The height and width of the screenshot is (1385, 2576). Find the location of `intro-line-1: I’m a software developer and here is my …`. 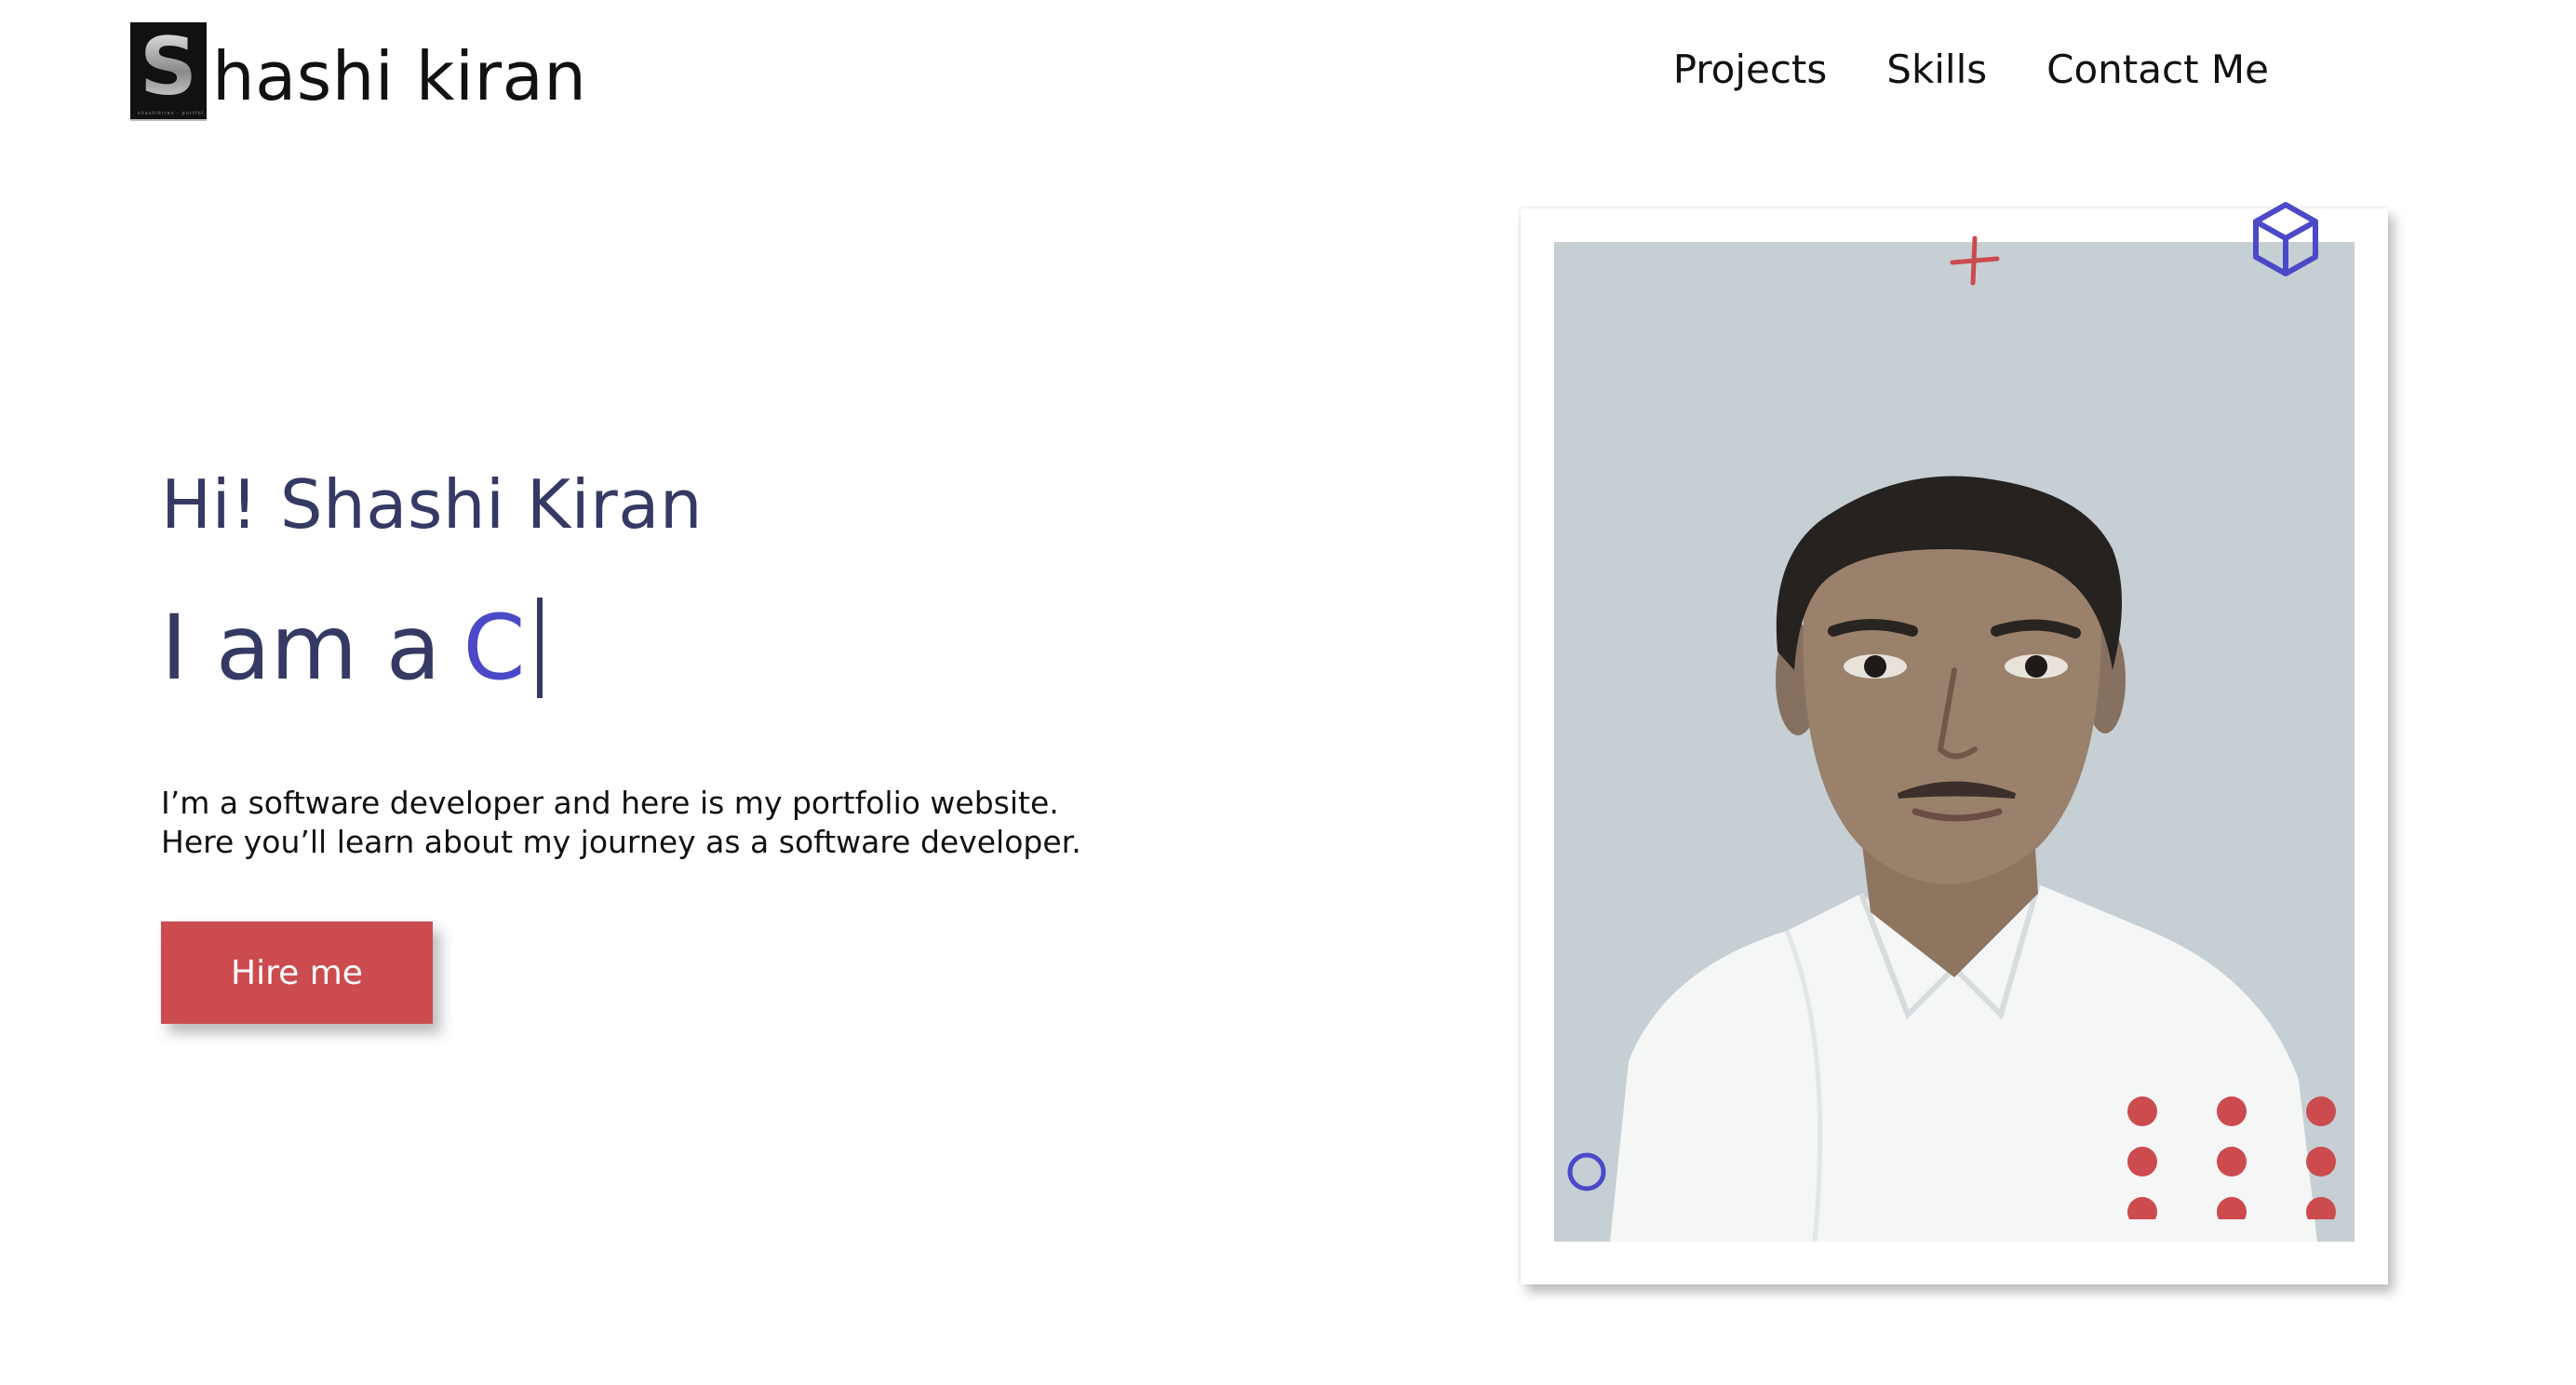

intro-line-1: I’m a software developer and here is my … is located at coordinates (610, 803).